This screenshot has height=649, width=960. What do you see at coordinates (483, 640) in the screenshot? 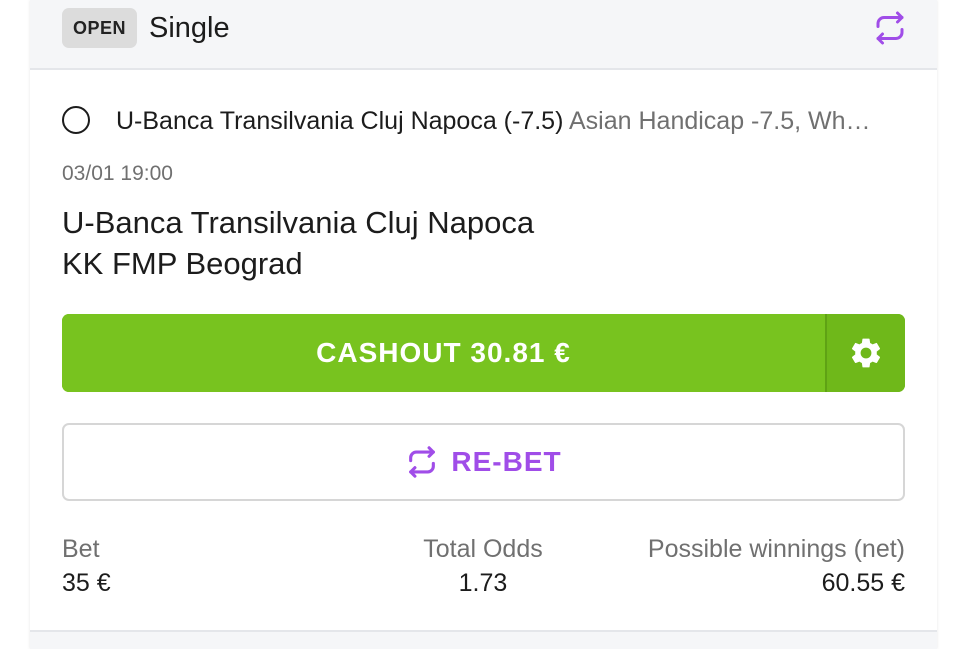
I see `card-footer-strip` at bounding box center [483, 640].